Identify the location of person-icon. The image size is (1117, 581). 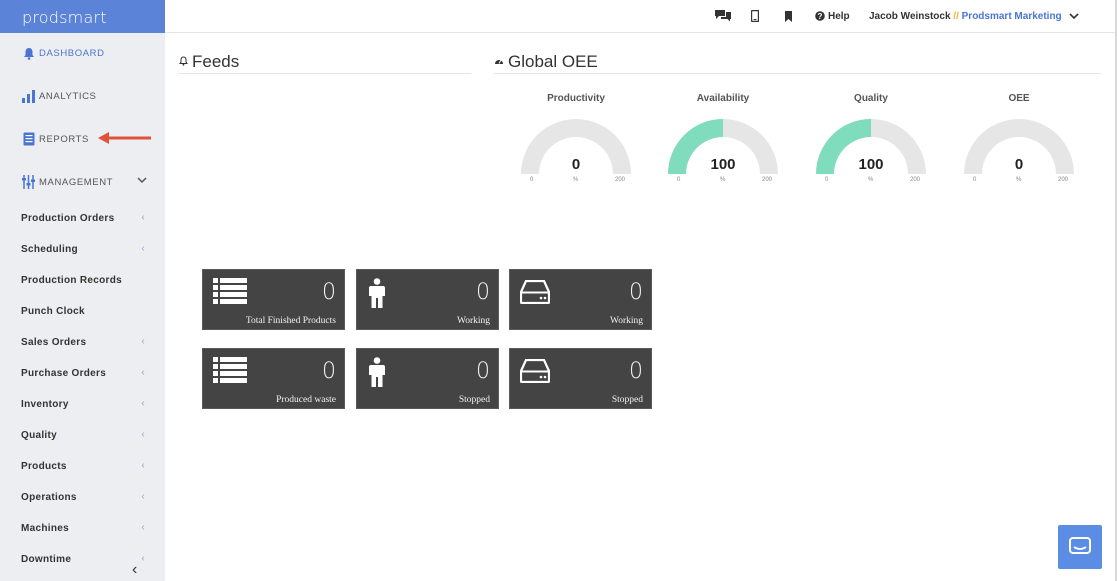
(377, 374).